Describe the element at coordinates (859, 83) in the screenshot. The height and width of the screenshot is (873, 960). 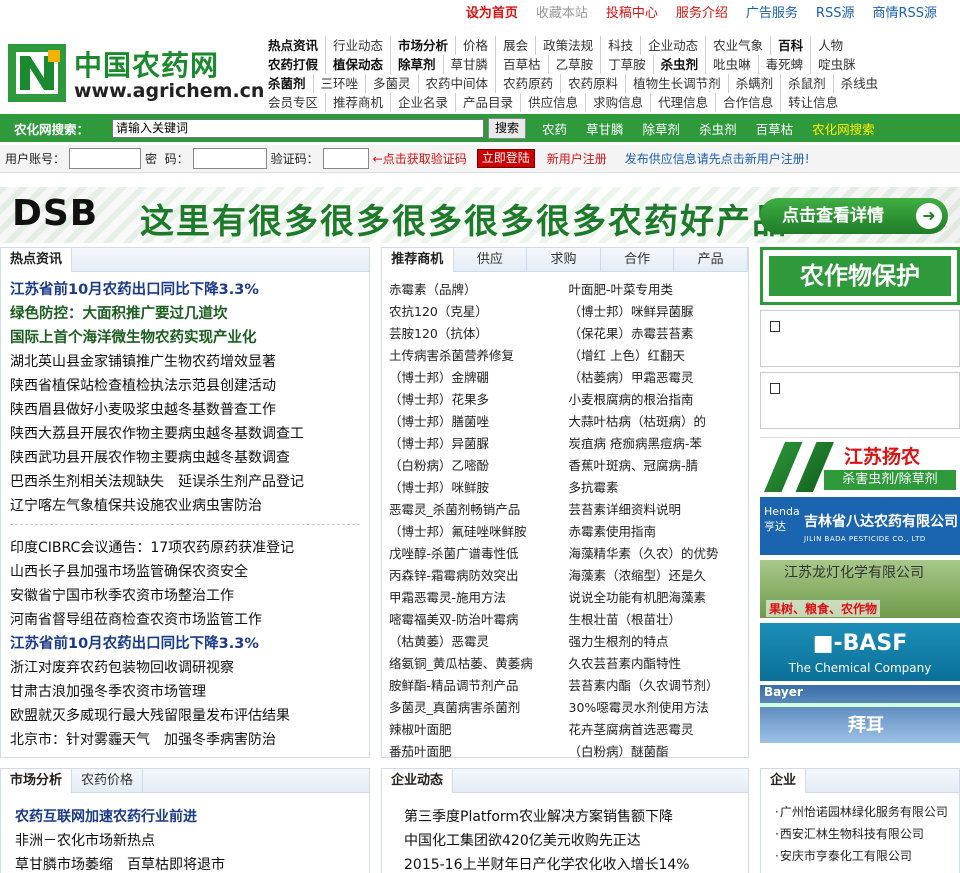
I see `nav-link: 杀线虫` at that location.